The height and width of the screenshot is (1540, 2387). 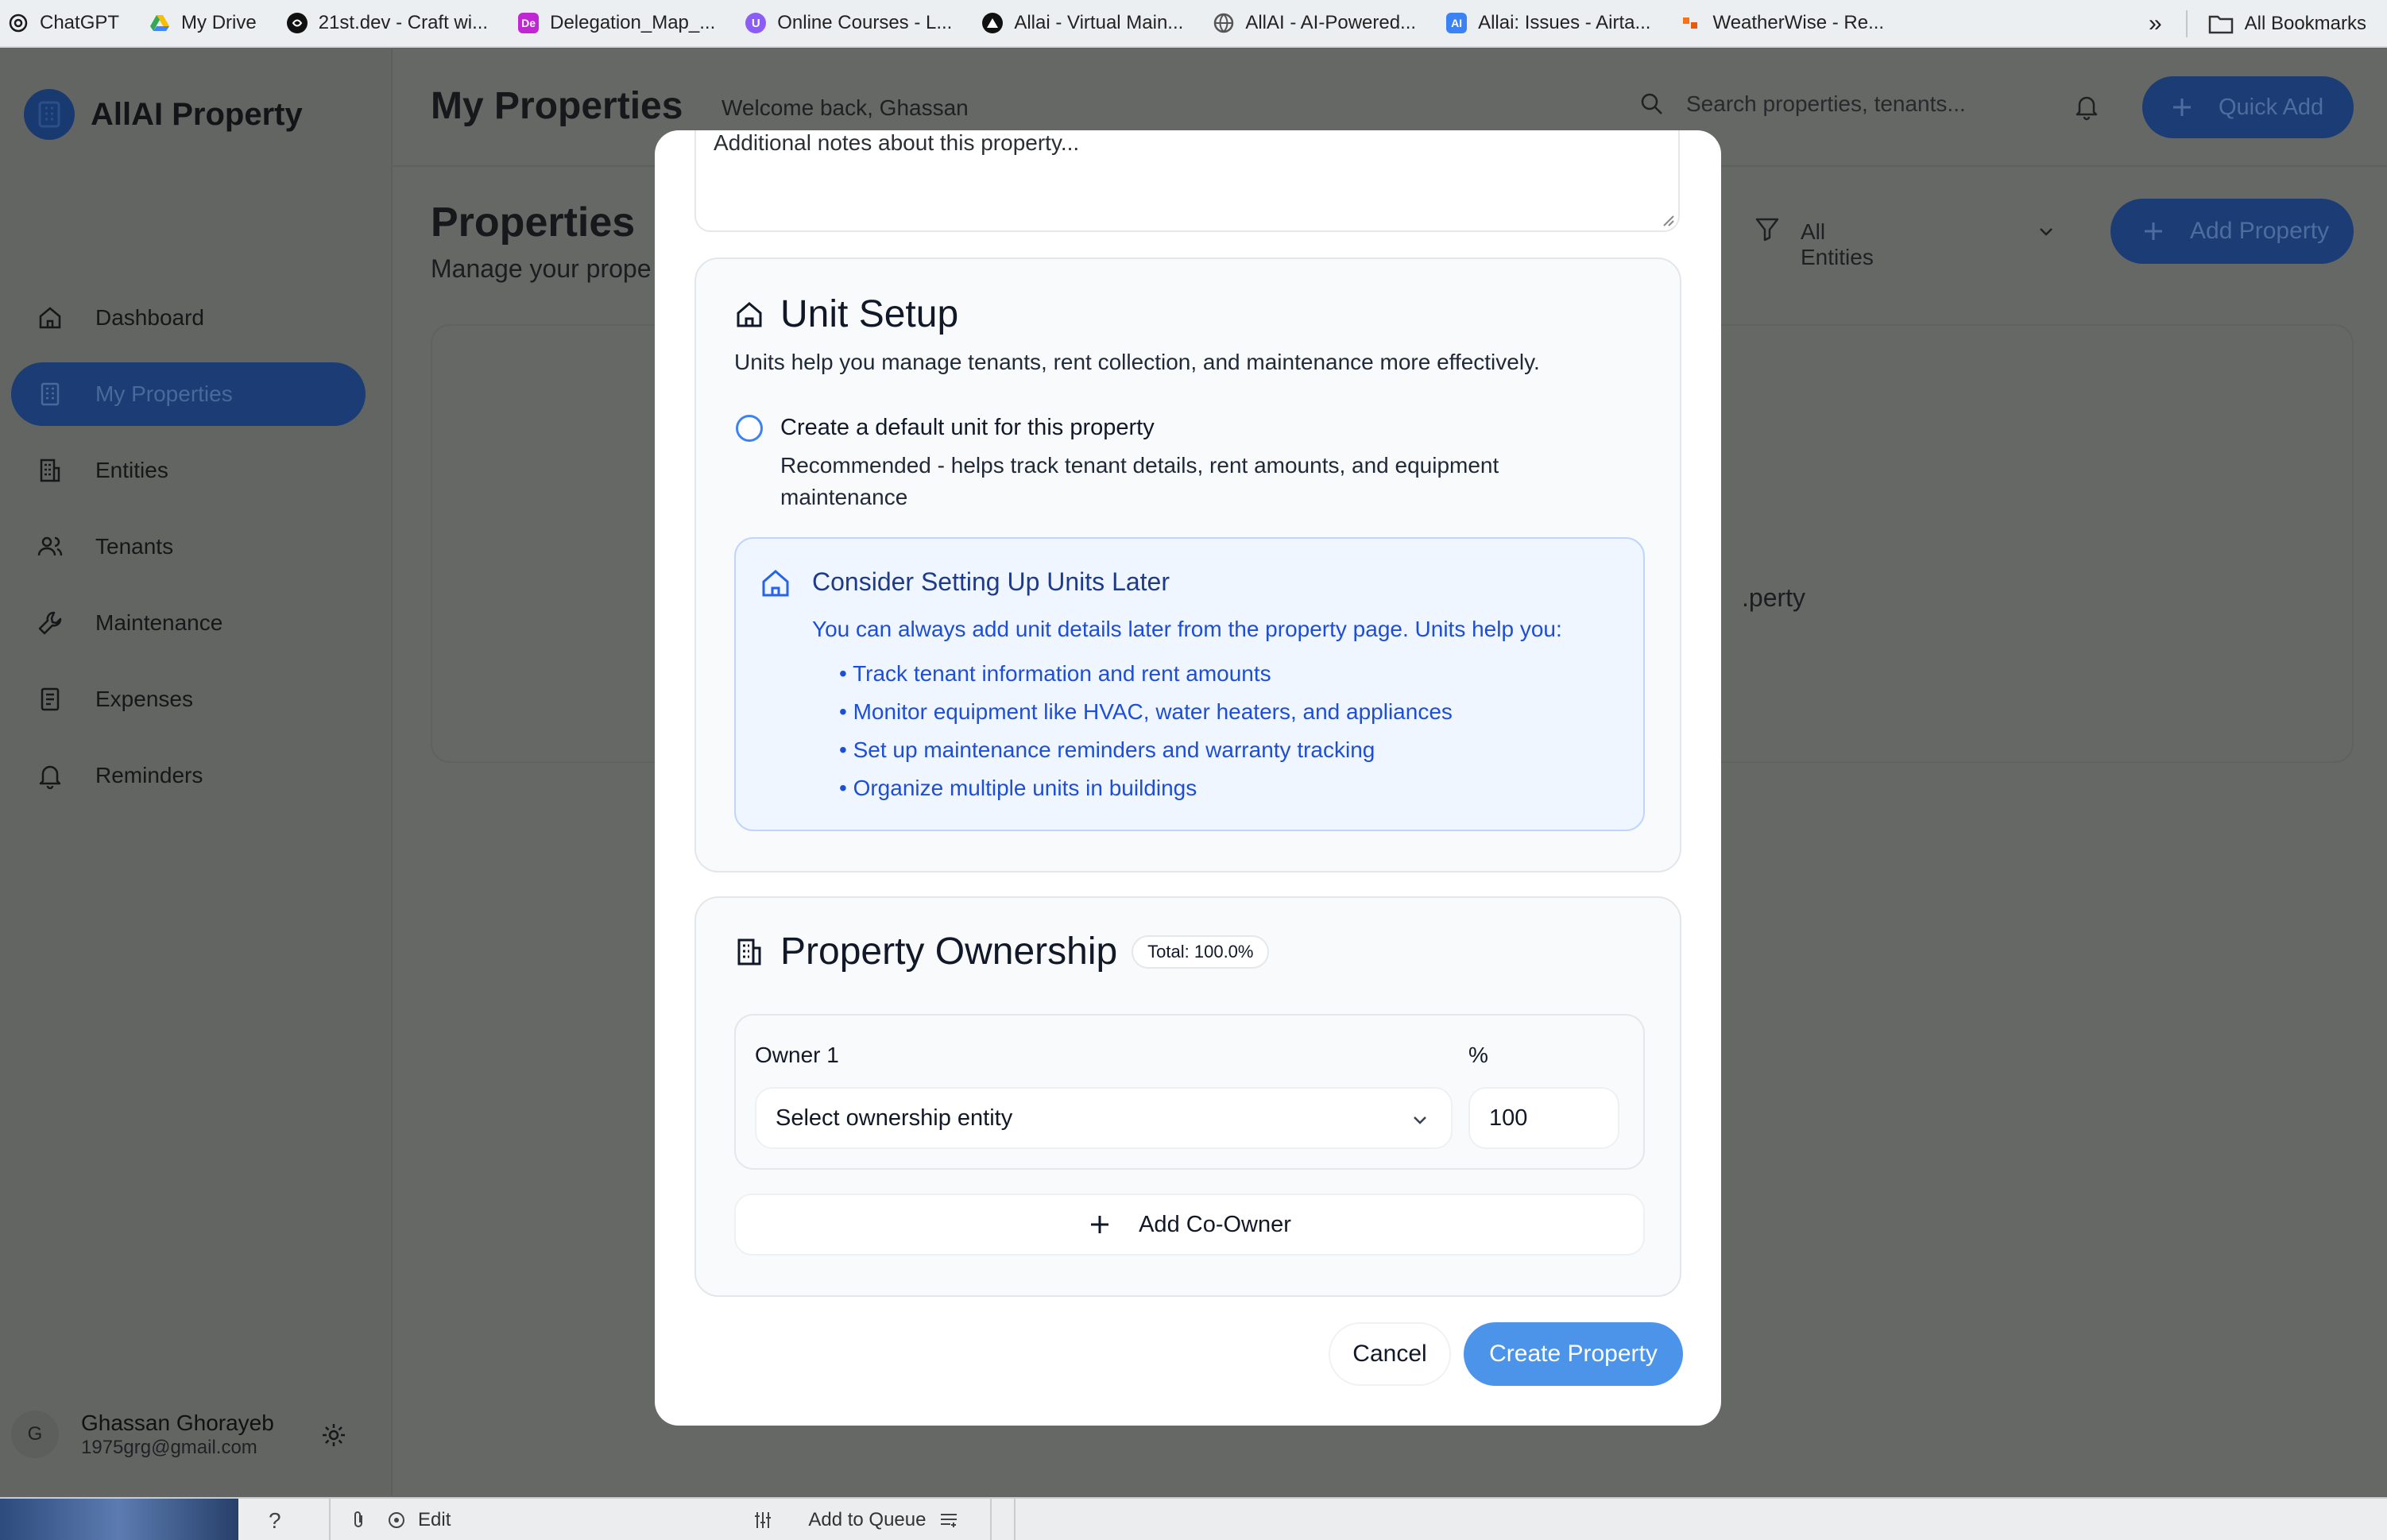 What do you see at coordinates (869, 314) in the screenshot?
I see `unit-setup-title: Unit Setup` at bounding box center [869, 314].